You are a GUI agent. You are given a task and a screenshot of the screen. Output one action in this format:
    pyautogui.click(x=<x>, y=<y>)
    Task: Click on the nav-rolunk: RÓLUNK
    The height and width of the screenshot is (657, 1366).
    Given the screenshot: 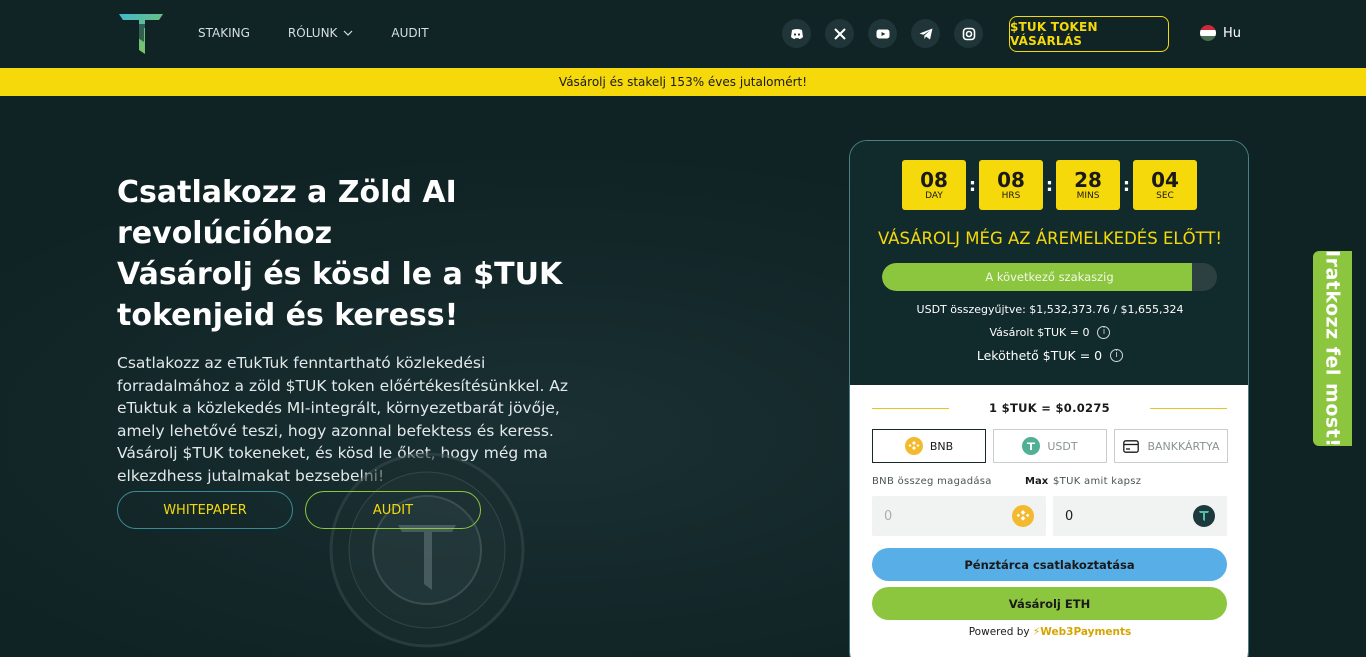 What is the action you would take?
    pyautogui.click(x=321, y=33)
    